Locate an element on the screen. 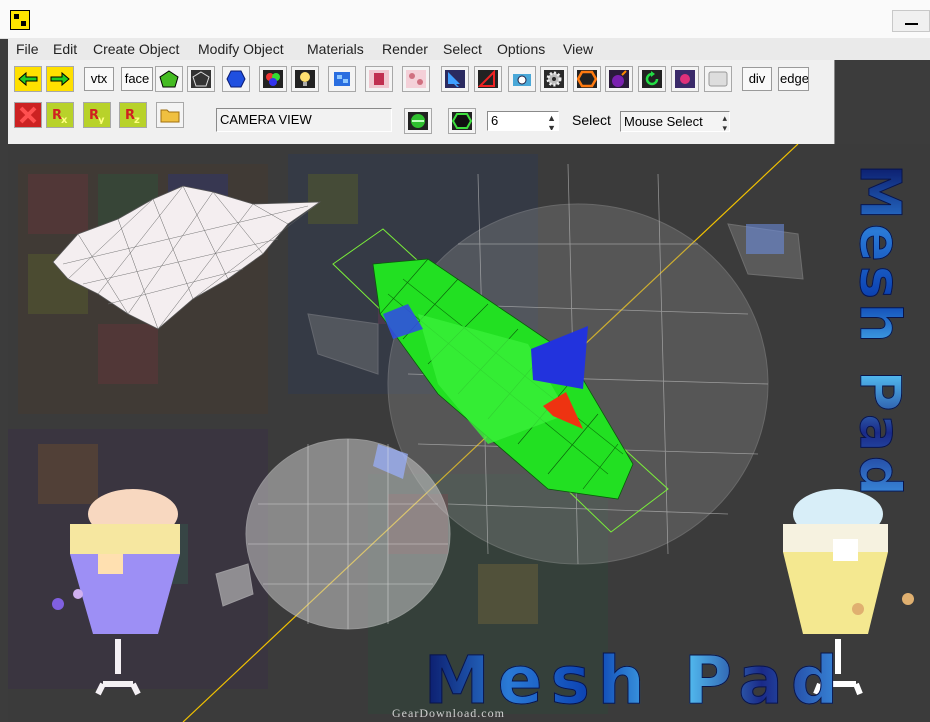  menu-materials: Materials is located at coordinates (335, 49).